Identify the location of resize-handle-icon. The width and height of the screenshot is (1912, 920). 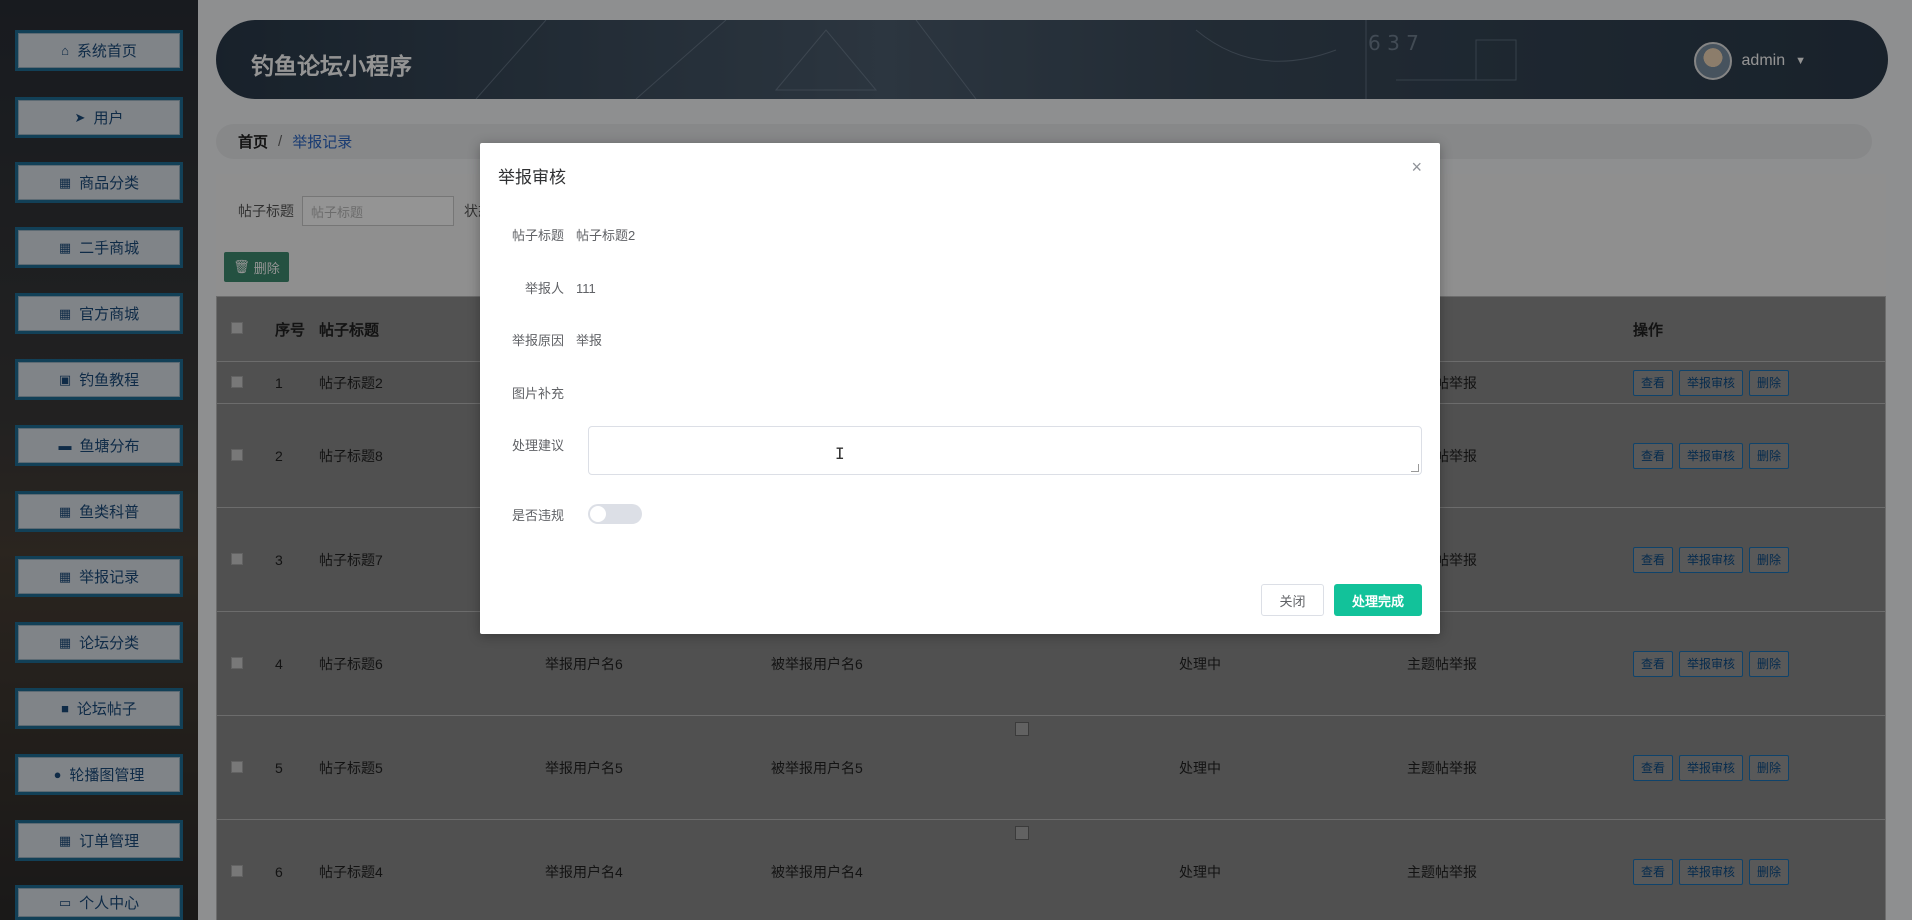
(1415, 468).